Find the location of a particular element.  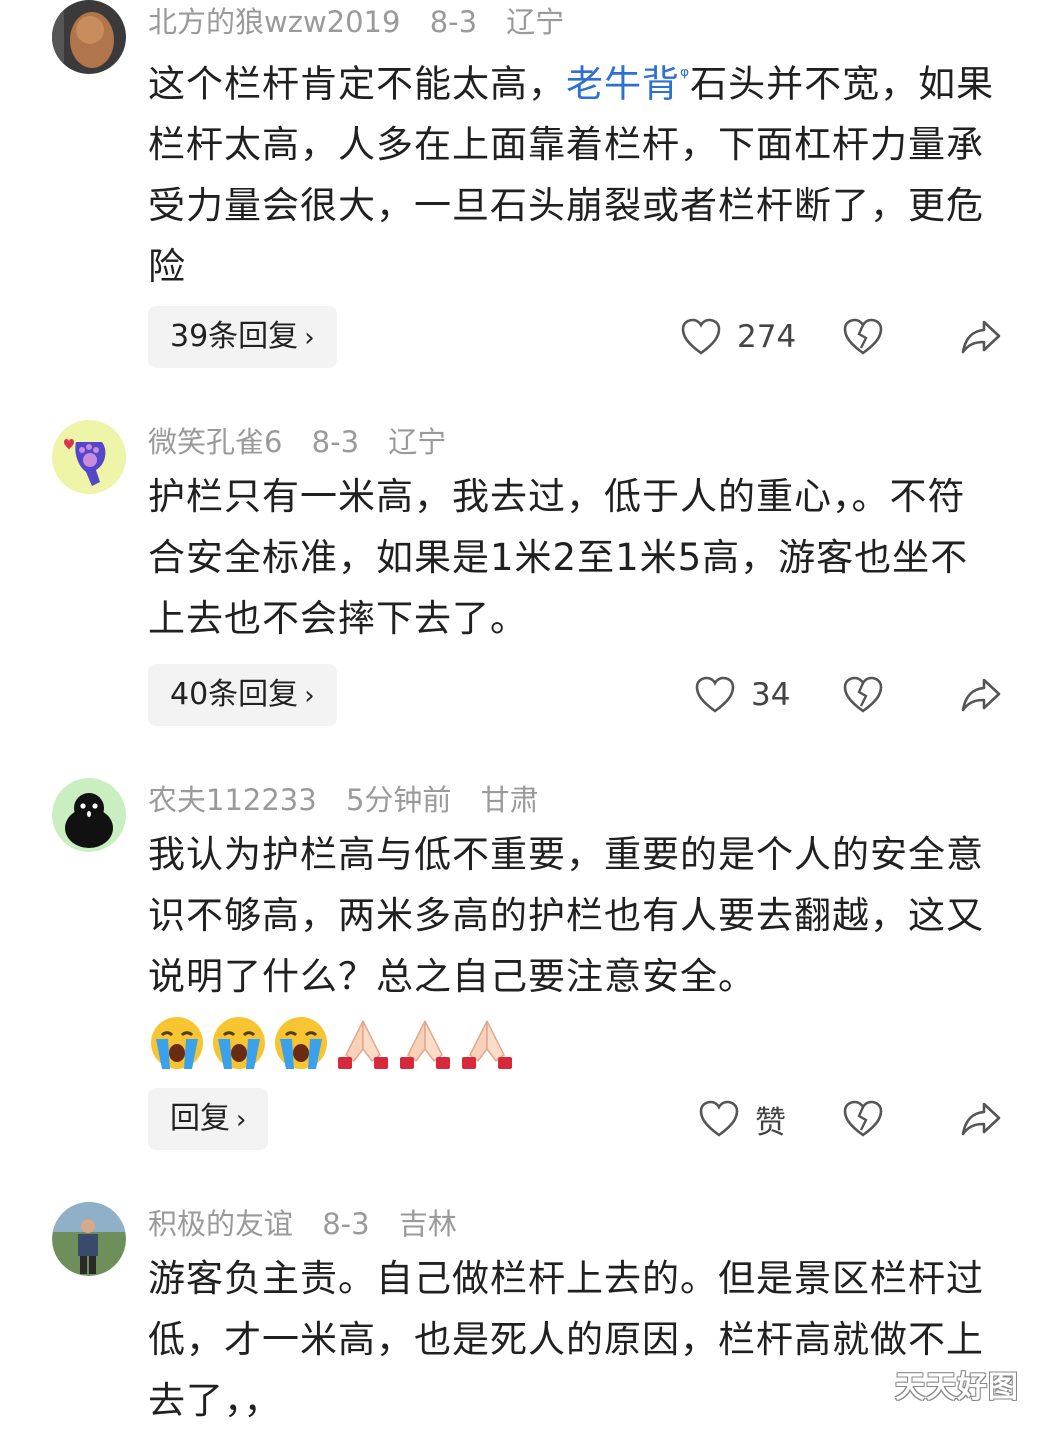

comment-meta: 北方的狼wzw2019 8-3 辽宁 is located at coordinates (366, 22).